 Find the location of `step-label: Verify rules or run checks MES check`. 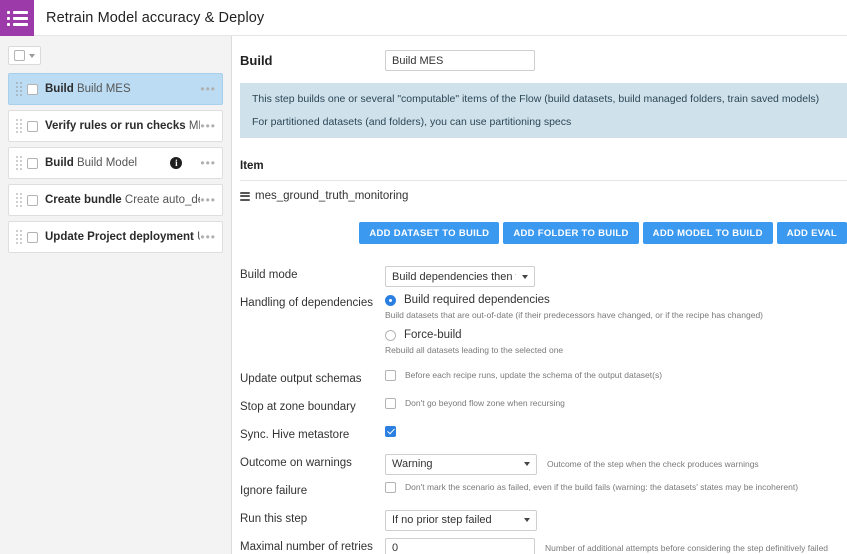

step-label: Verify rules or run checks MES check is located at coordinates (122, 126).